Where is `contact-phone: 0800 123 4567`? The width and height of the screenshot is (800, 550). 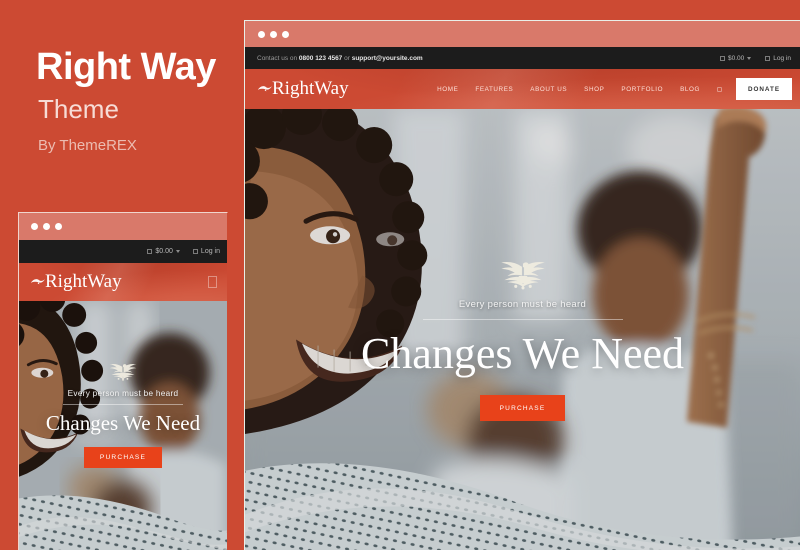 contact-phone: 0800 123 4567 is located at coordinates (320, 58).